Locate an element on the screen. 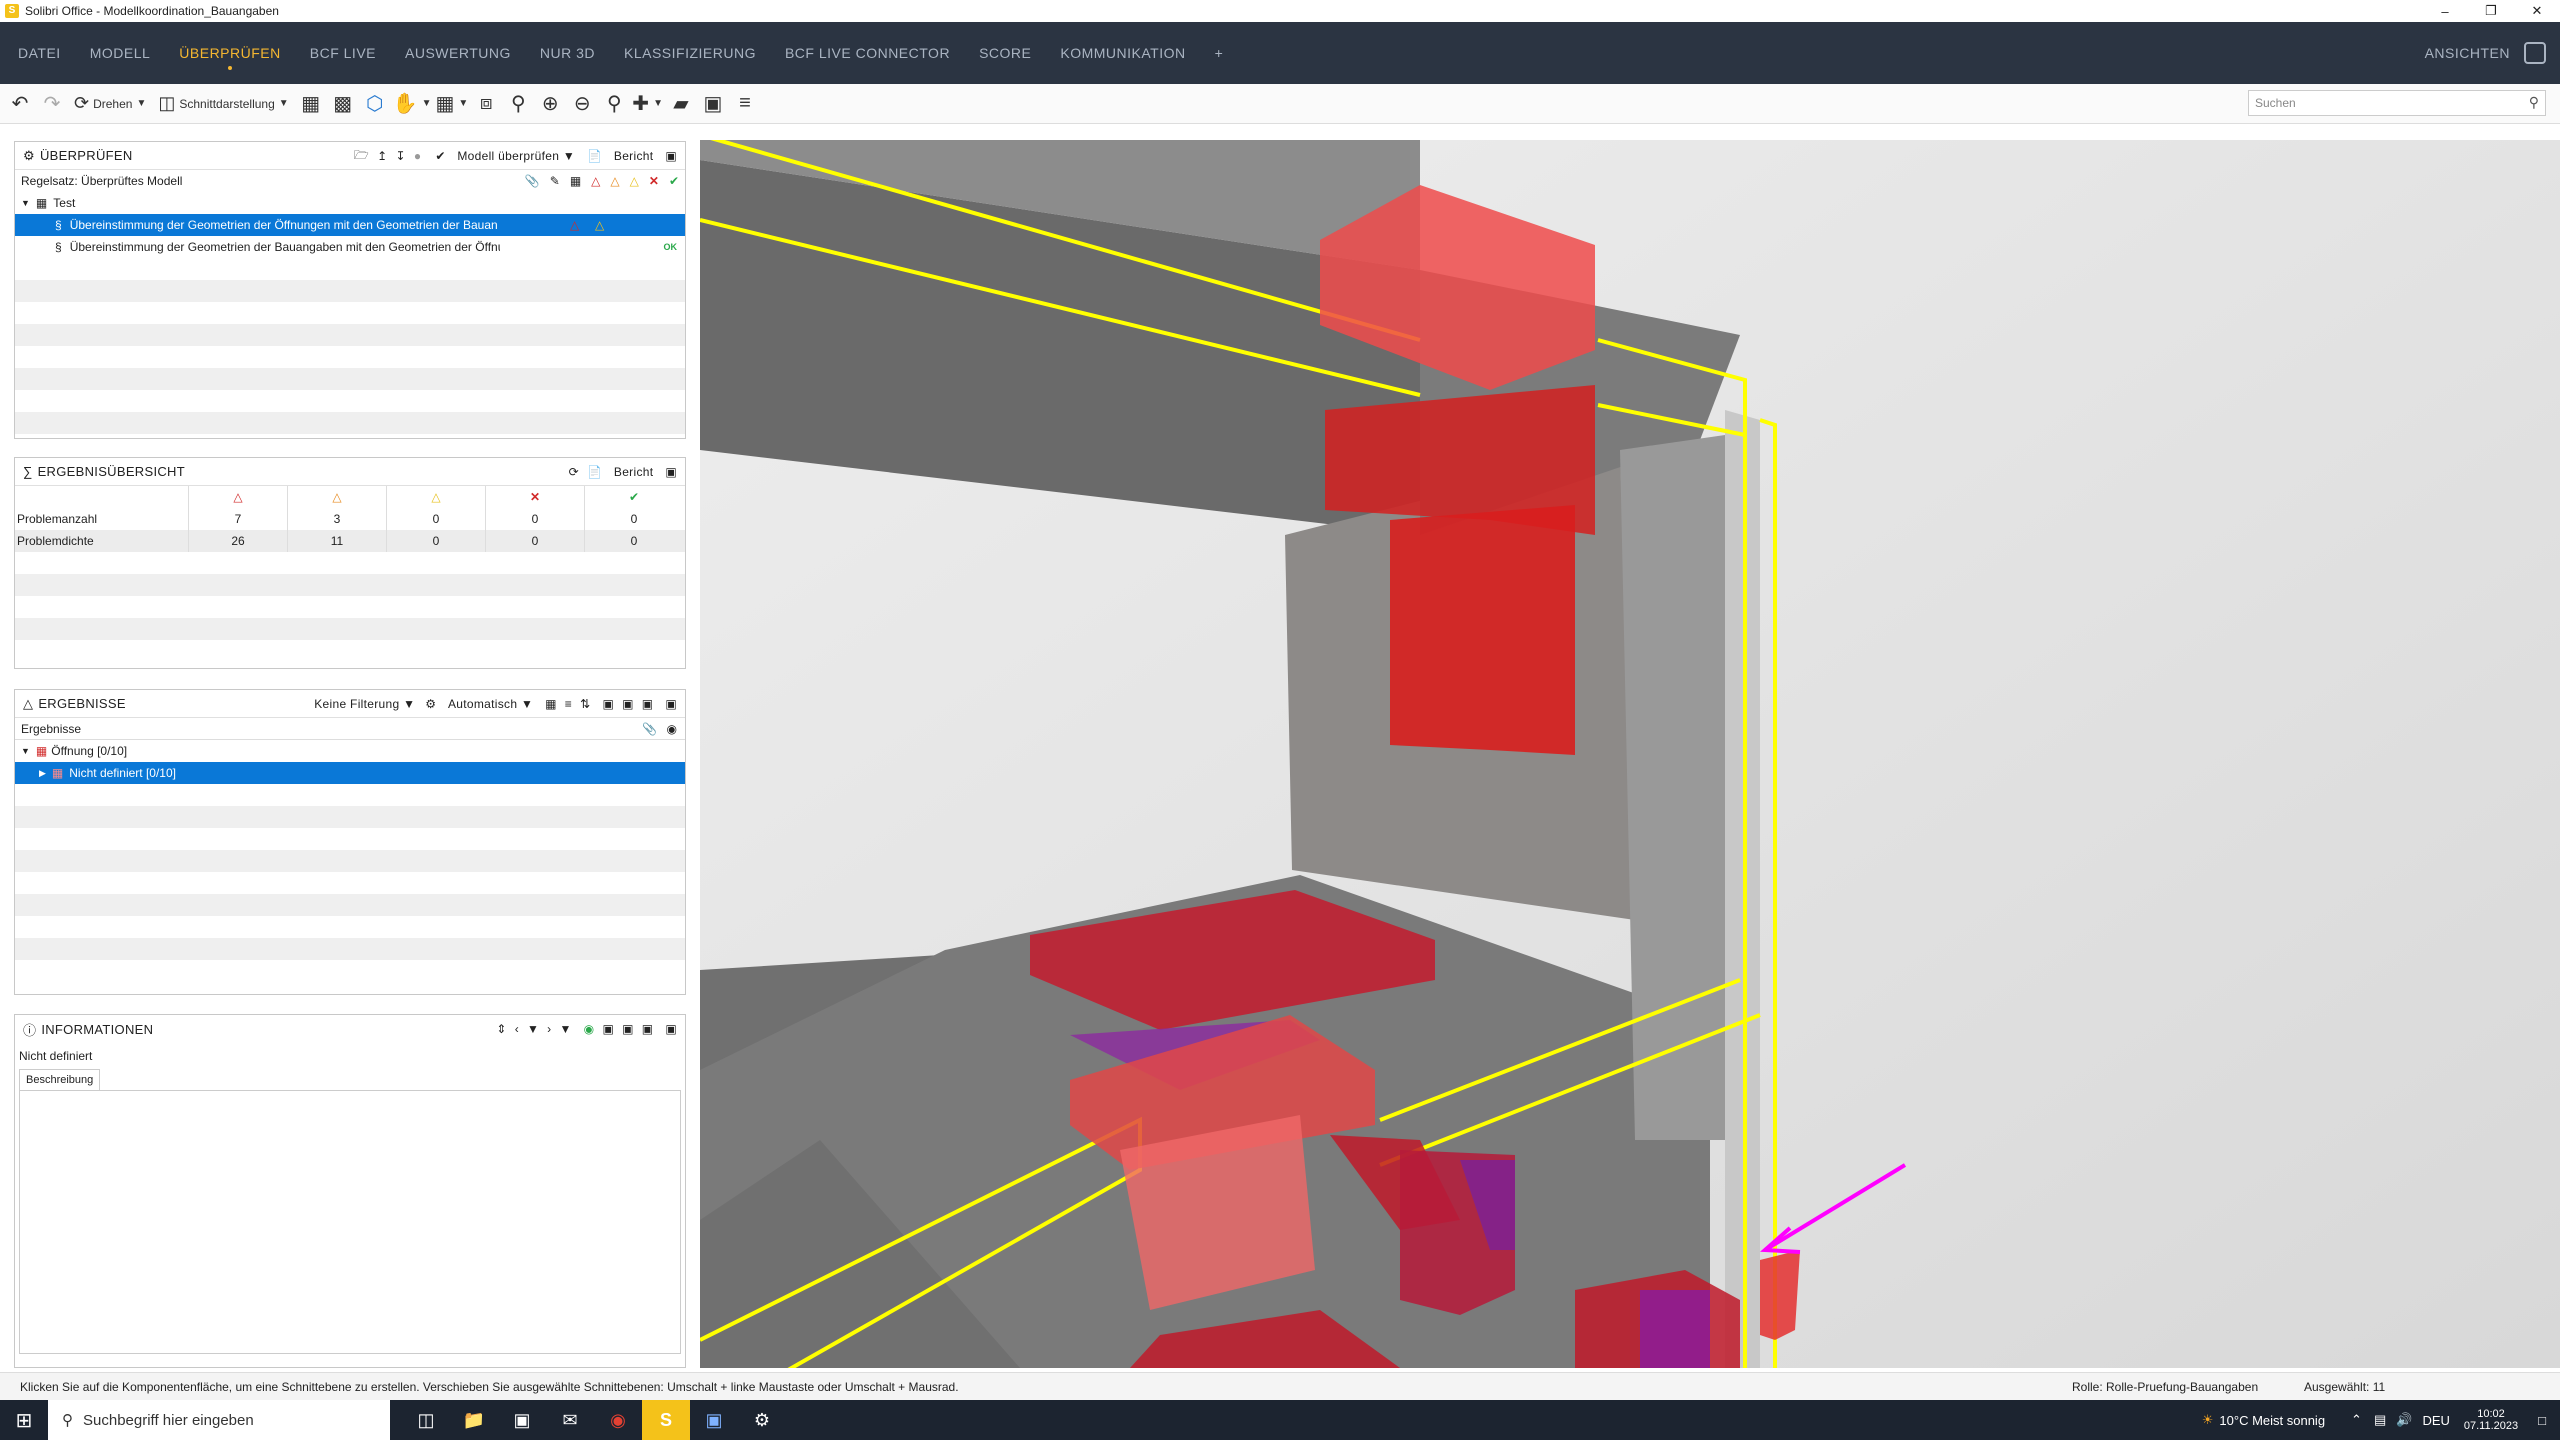 The height and width of the screenshot is (1440, 2560). weather-text: 10°C Meist sonnig is located at coordinates (2272, 1420).